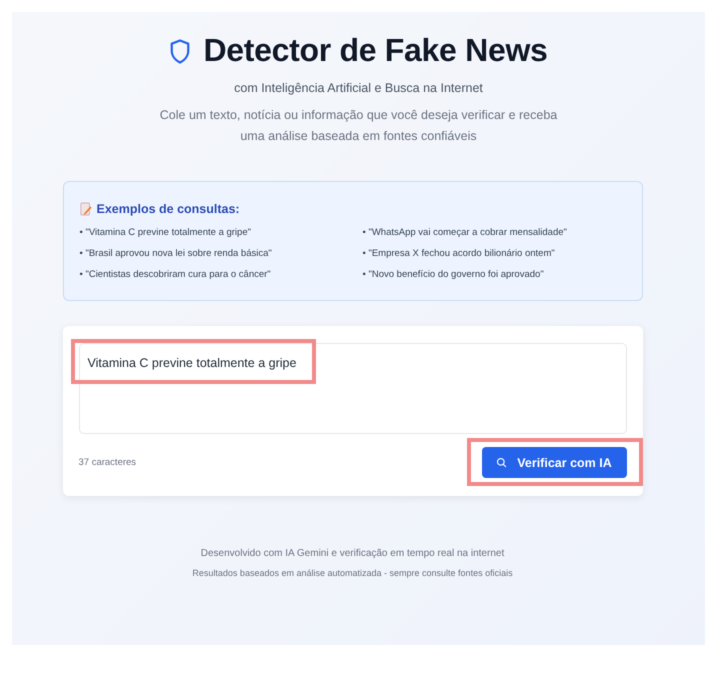 The image size is (707, 673). Describe the element at coordinates (358, 88) in the screenshot. I see `subtitle: com Inteligência Artificial e Busca na Internet` at that location.